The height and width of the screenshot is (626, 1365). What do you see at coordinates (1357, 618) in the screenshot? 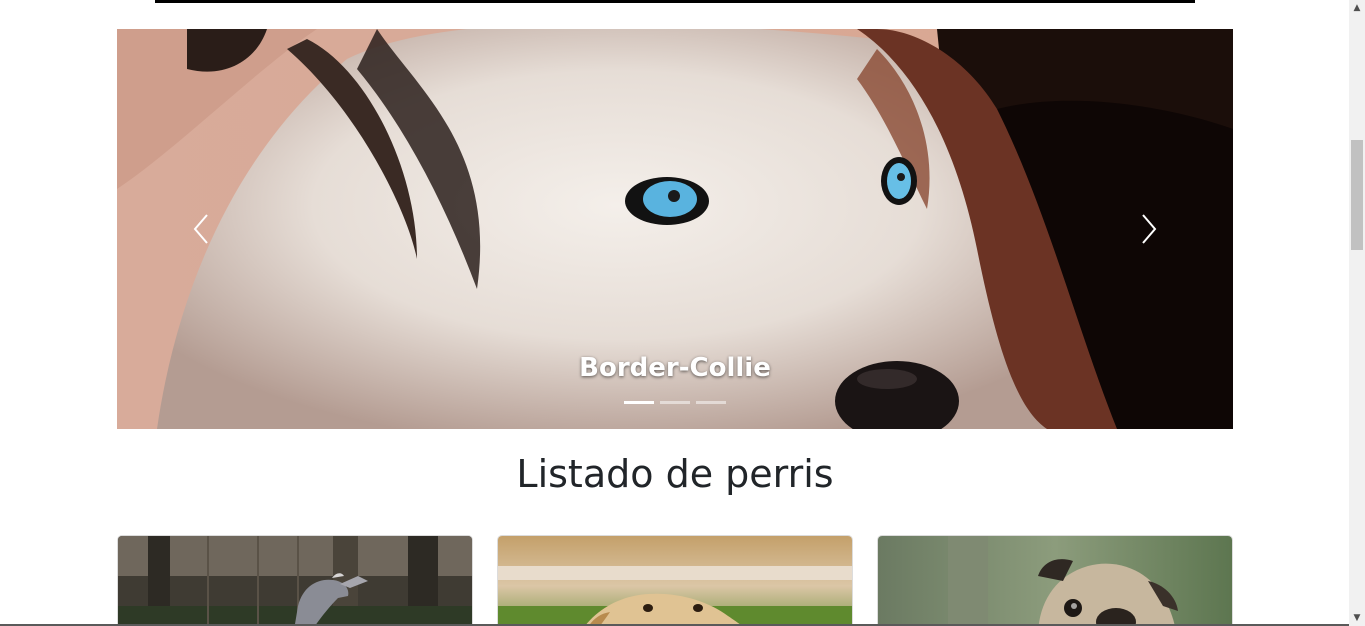
I see `scroll-down-arrow-icon: ▼` at bounding box center [1357, 618].